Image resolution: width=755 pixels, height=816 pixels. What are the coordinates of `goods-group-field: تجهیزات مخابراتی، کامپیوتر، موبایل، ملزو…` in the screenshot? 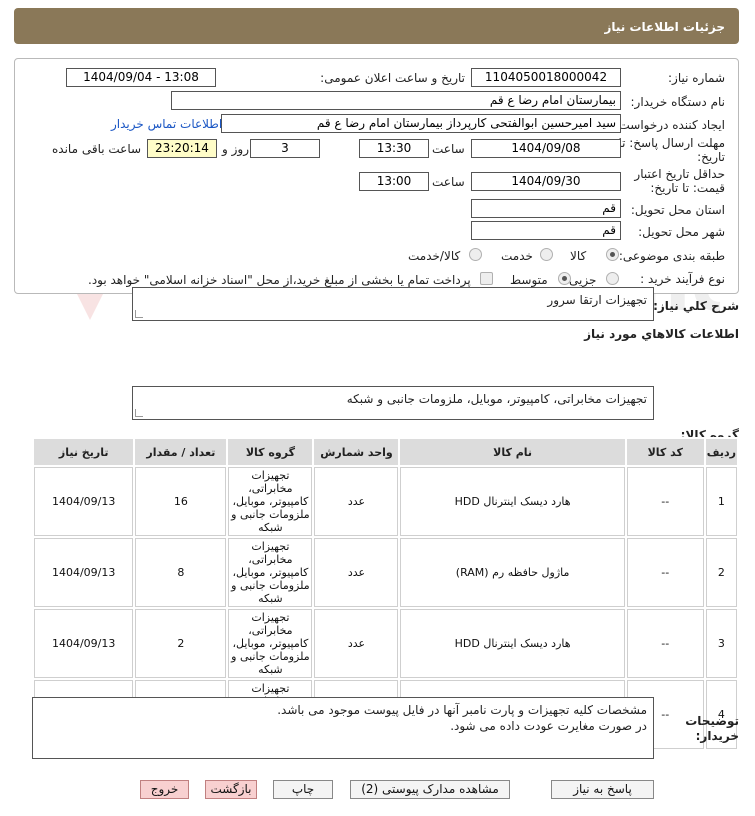 It's located at (393, 403).